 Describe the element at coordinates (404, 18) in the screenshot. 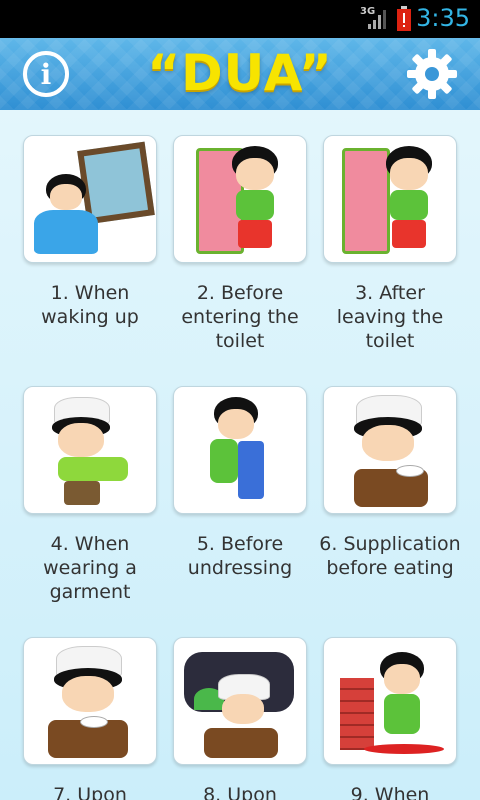

I see `battery-alert-icon` at that location.